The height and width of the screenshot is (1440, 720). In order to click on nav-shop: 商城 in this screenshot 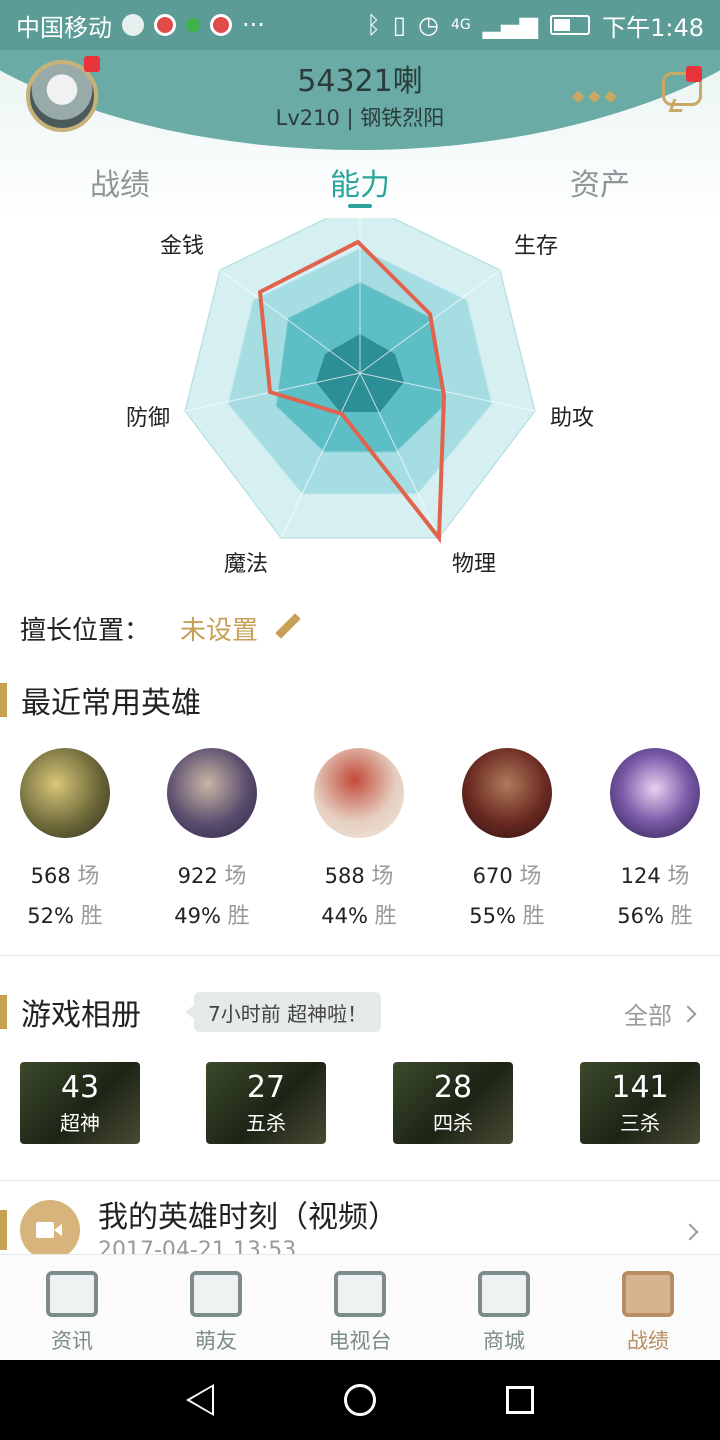, I will do `click(504, 1307)`.